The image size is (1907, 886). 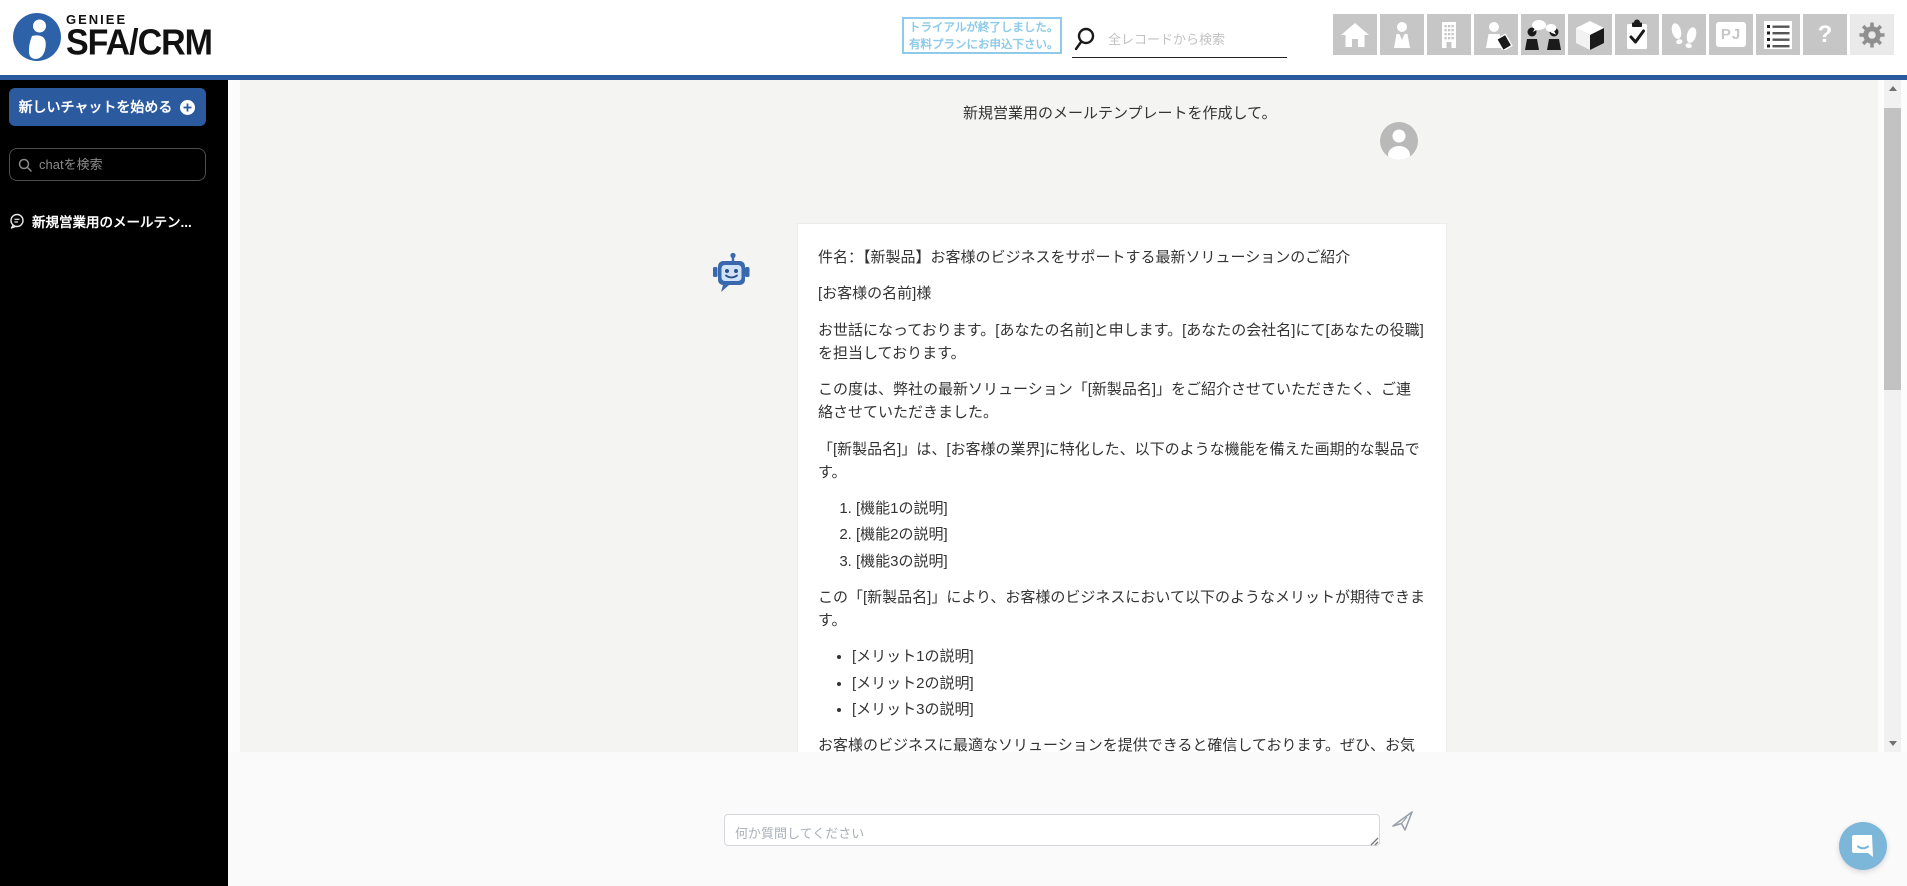 I want to click on chat-search-input, so click(x=114, y=164).